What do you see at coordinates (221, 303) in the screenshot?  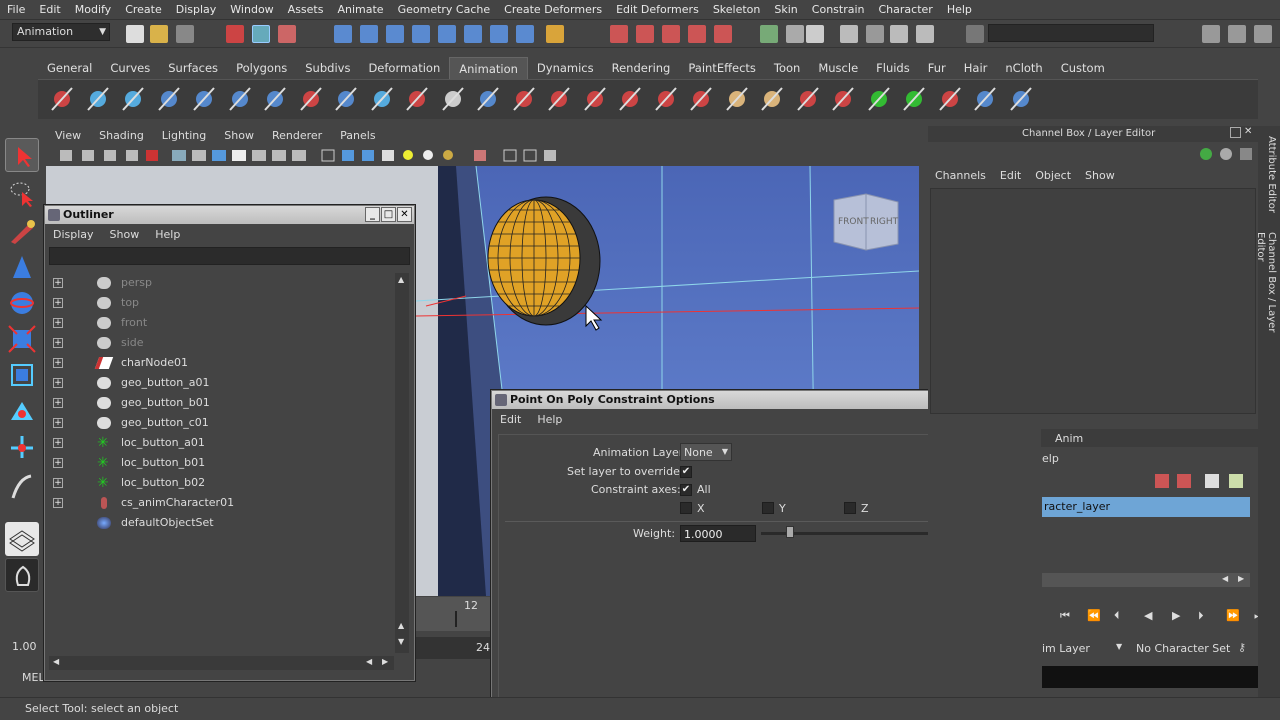 I see `outliner-item: + top` at bounding box center [221, 303].